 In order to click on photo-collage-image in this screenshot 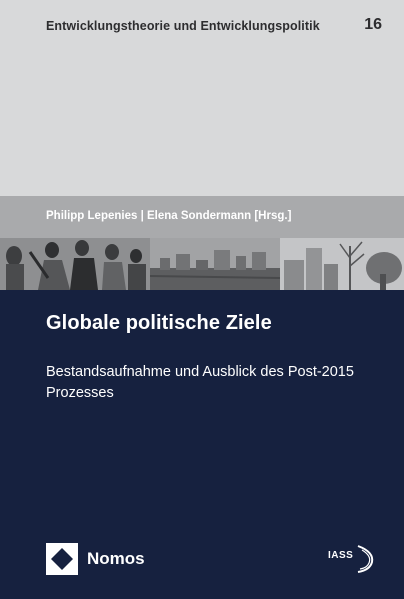, I will do `click(202, 264)`.